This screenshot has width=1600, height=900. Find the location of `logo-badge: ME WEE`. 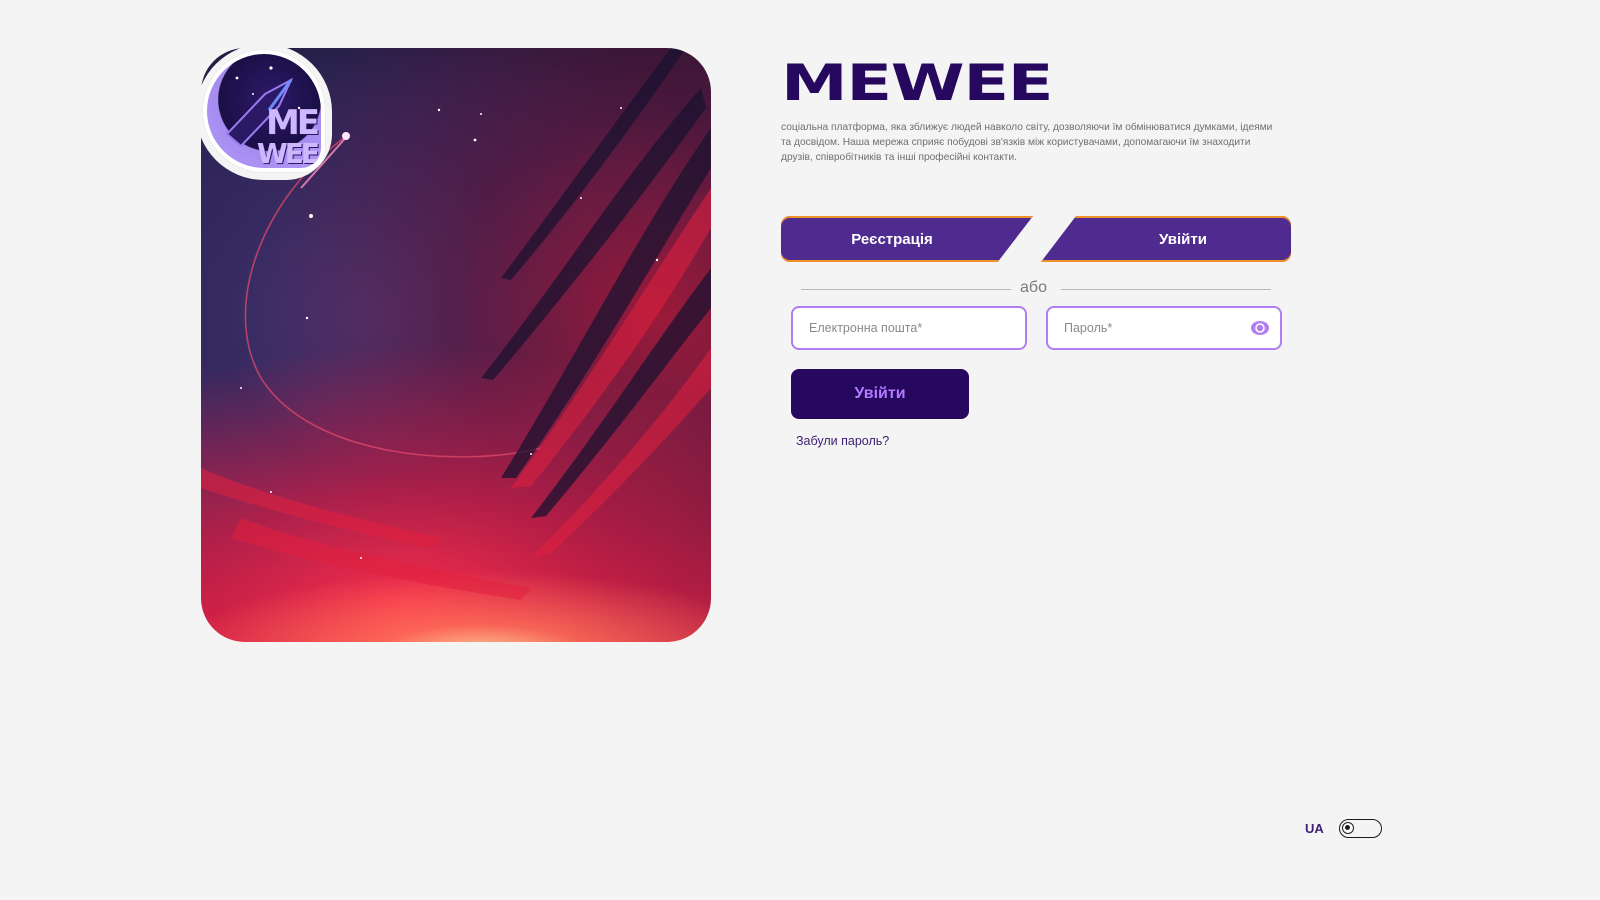

logo-badge: ME WEE is located at coordinates (264, 111).